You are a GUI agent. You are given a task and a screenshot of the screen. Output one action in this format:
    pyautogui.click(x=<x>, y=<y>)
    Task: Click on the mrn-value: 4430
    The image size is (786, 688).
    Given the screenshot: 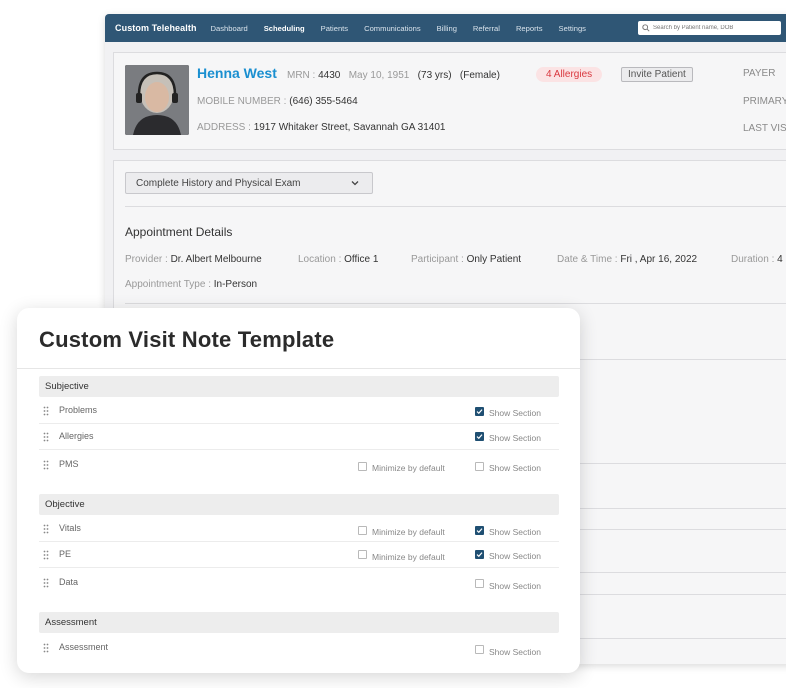 What is the action you would take?
    pyautogui.click(x=329, y=75)
    